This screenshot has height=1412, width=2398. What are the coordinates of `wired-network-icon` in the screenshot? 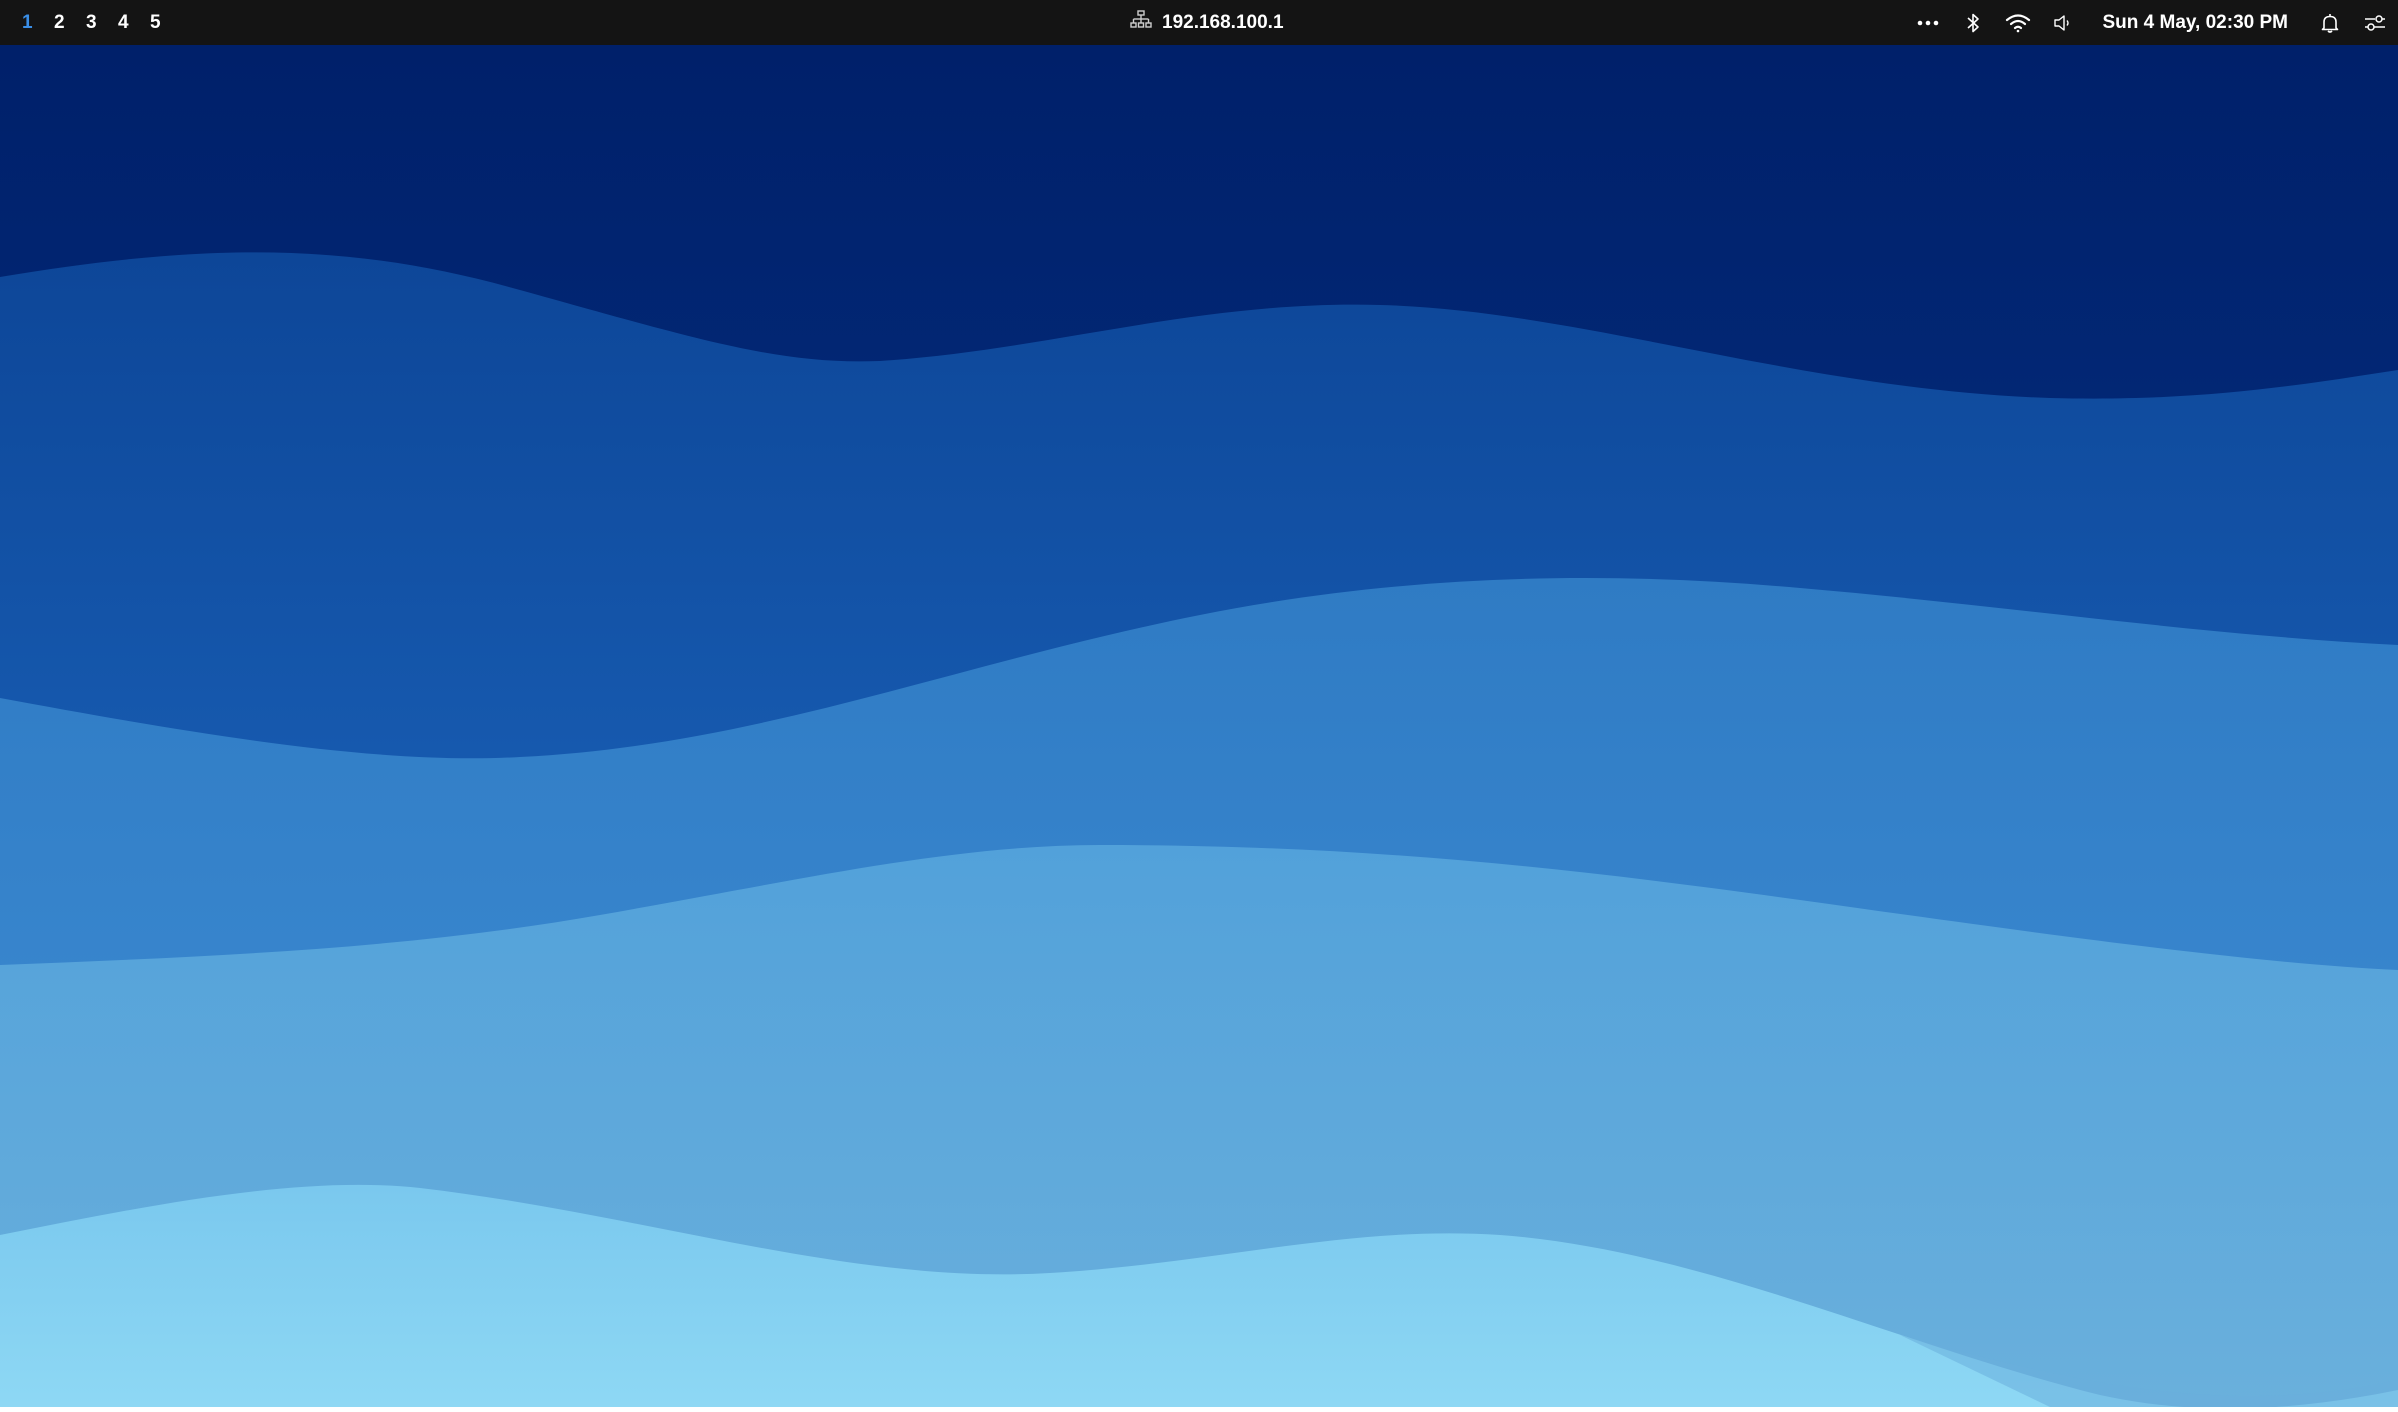 It's located at (1141, 23).